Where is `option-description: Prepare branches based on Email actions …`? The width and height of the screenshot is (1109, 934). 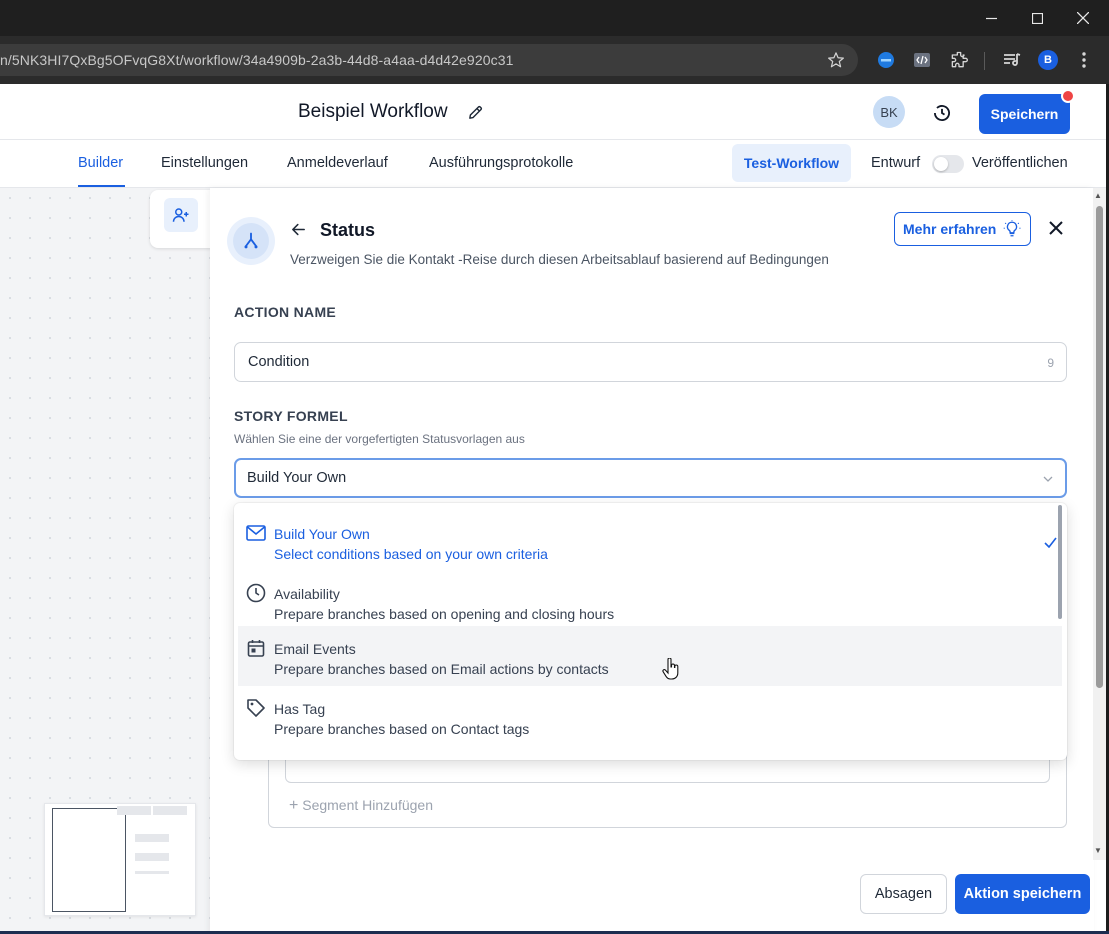
option-description: Prepare branches based on Email actions … is located at coordinates (441, 669).